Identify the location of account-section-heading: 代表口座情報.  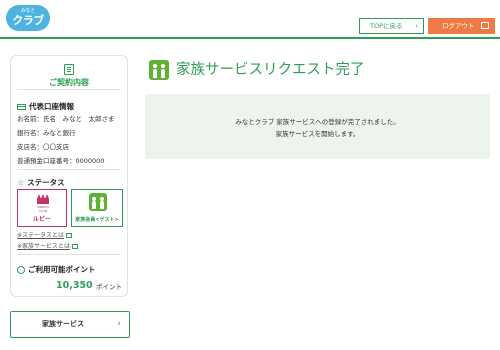
(45, 106).